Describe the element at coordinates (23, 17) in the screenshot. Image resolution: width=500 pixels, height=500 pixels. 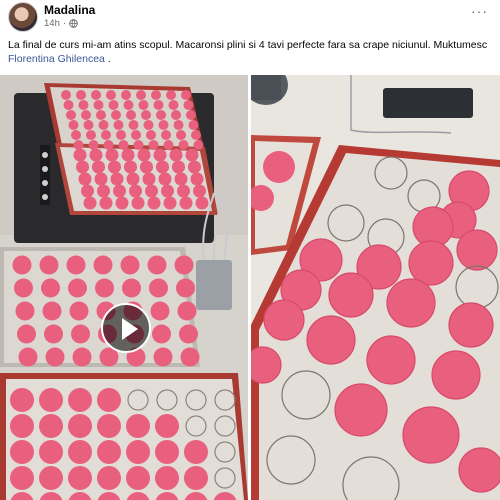
I see `avatar` at that location.